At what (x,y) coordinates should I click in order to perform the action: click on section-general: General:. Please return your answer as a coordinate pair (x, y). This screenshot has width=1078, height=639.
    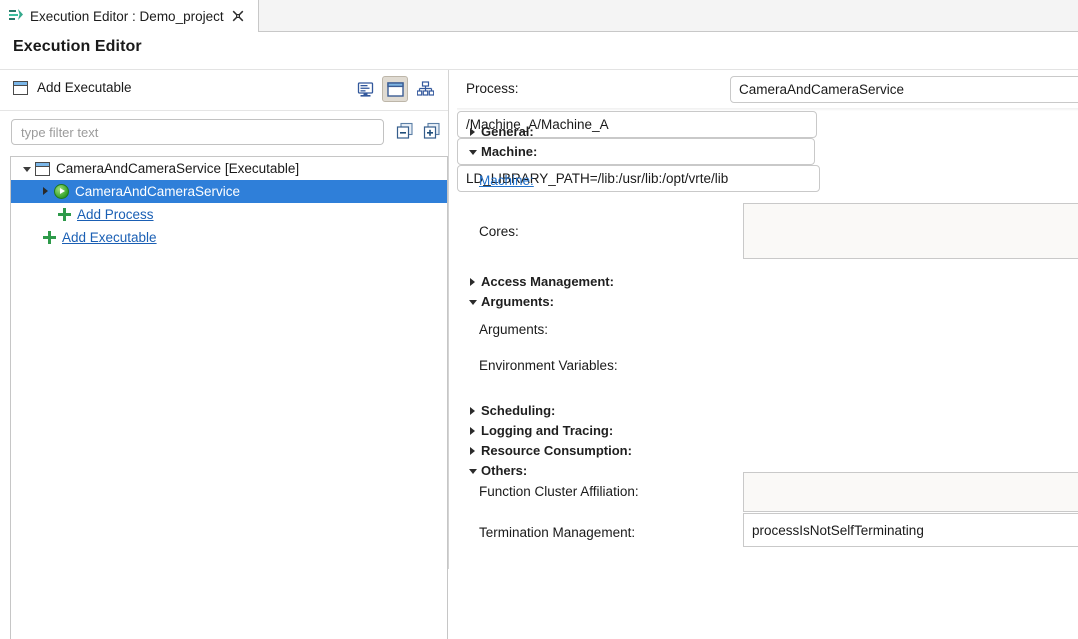
    Looking at the image, I should click on (500, 131).